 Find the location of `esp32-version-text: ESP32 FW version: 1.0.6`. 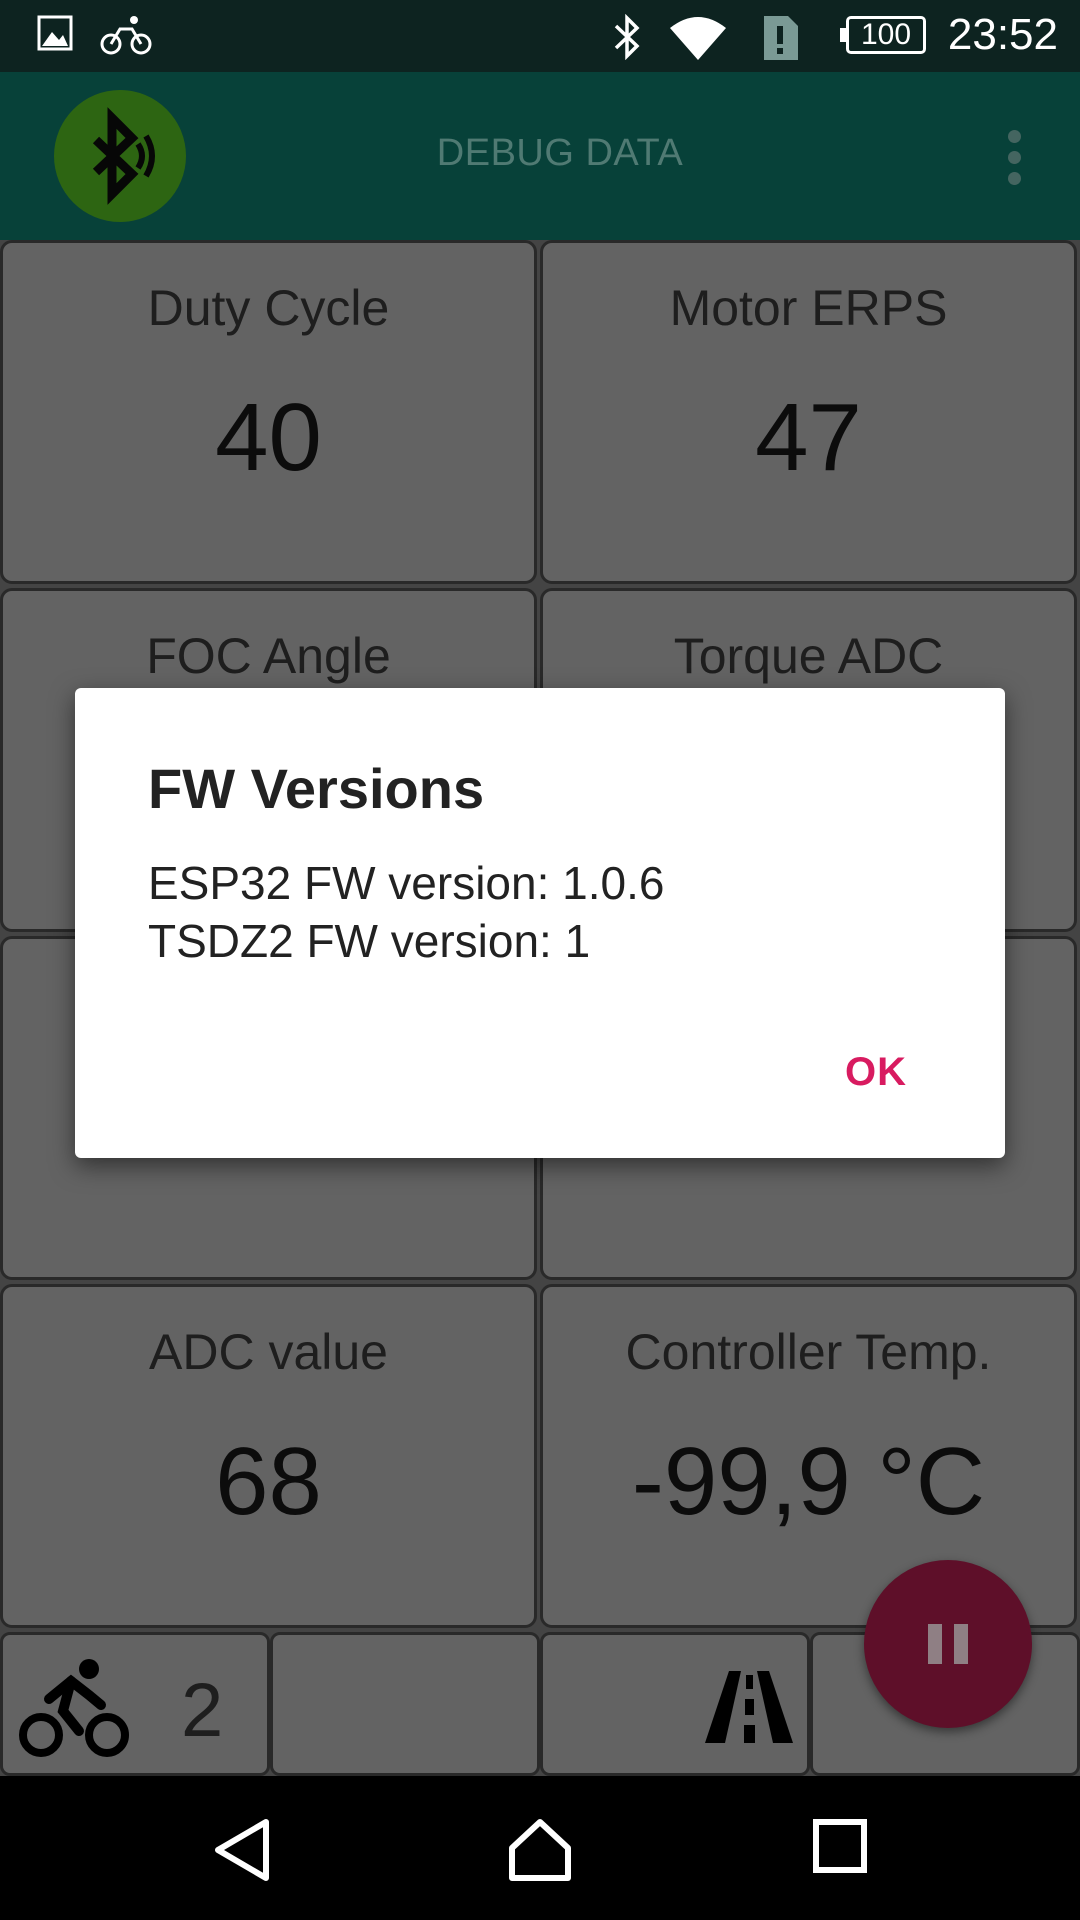

esp32-version-text: ESP32 FW version: 1.0.6 is located at coordinates (406, 883).